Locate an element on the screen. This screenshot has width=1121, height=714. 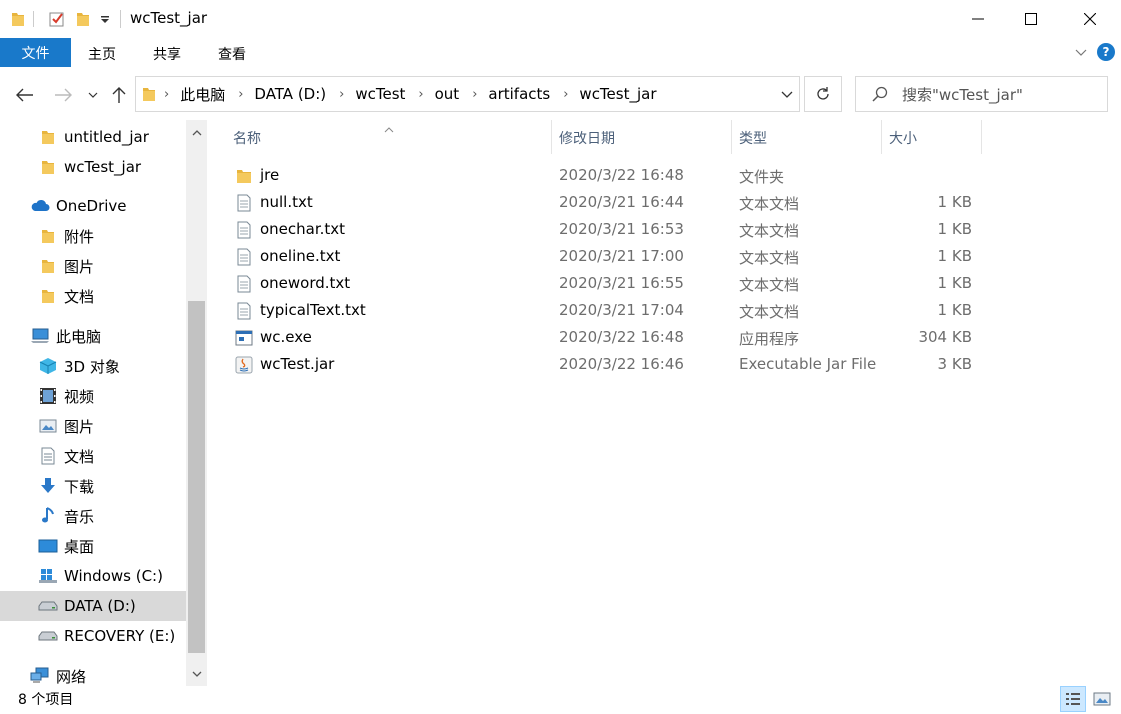
file-name: onechar.txt is located at coordinates (303, 229).